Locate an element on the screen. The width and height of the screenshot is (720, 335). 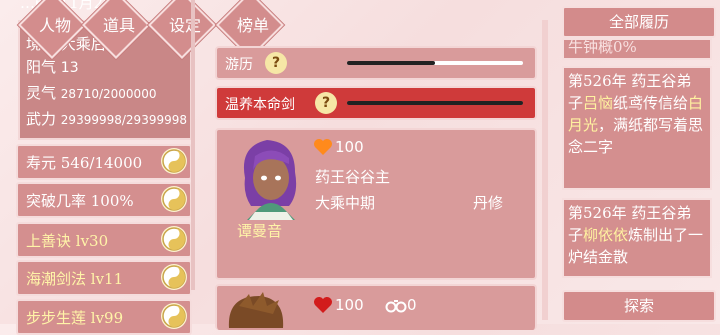
npc-relation: 丹修 is located at coordinates (488, 203).